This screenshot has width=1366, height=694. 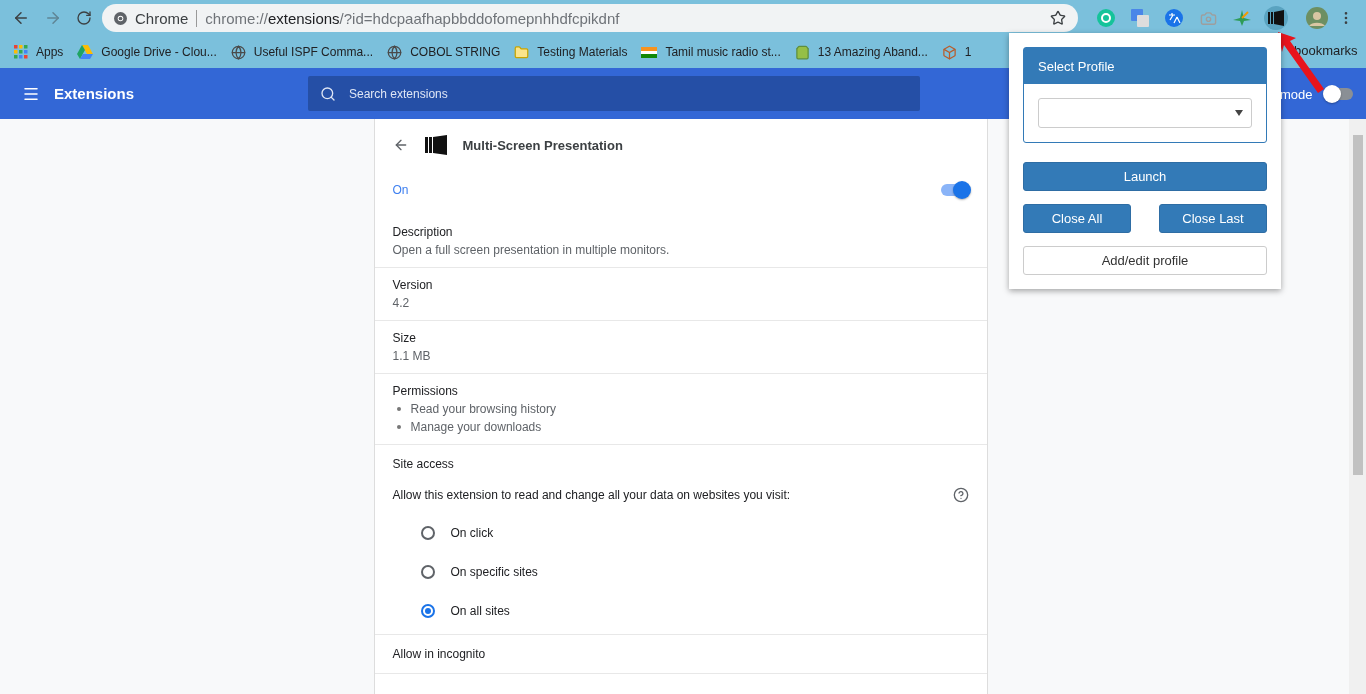 What do you see at coordinates (328, 94) in the screenshot?
I see `search-icon` at bounding box center [328, 94].